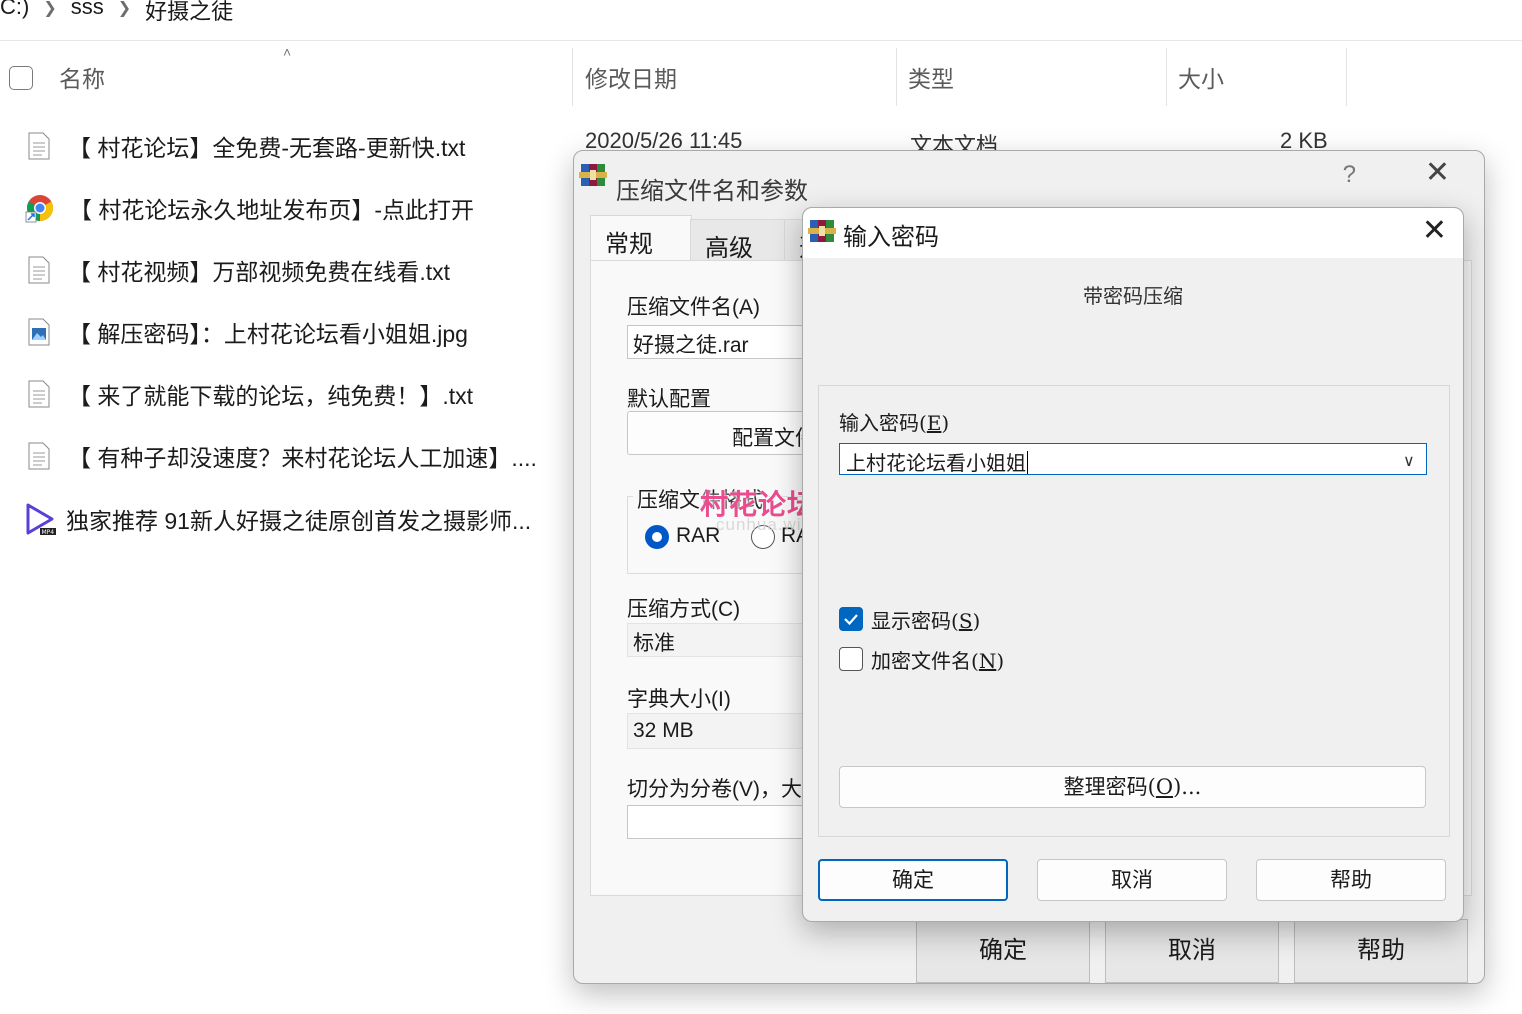  I want to click on profiles-button: 配置文件, so click(727, 433).